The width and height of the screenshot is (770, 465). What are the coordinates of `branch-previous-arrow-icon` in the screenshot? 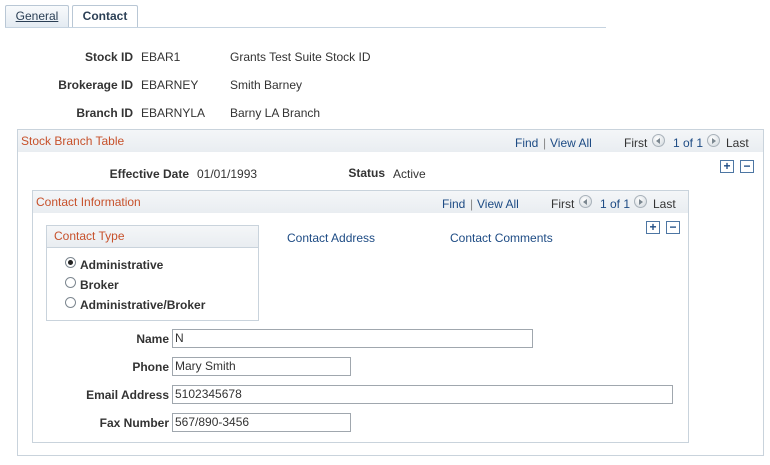 It's located at (658, 140).